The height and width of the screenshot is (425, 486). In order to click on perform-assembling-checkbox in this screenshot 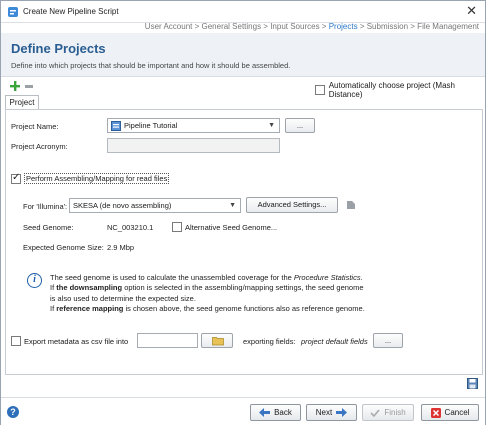, I will do `click(16, 178)`.